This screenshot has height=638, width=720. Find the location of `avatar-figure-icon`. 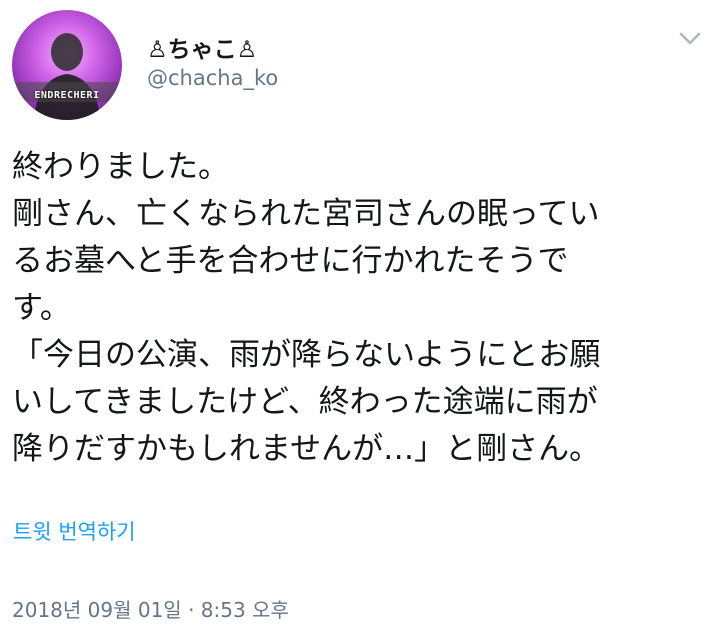

avatar-figure-icon is located at coordinates (67, 76).